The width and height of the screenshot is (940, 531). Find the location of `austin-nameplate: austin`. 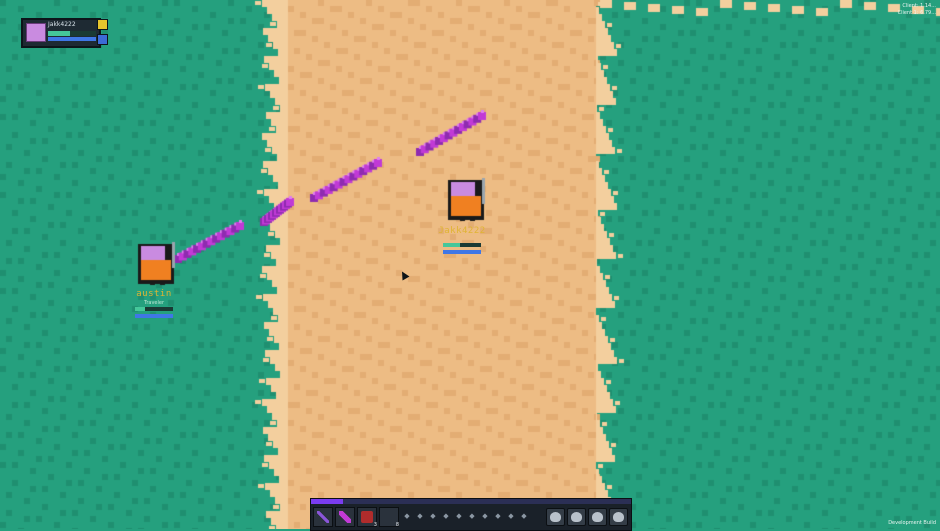

austin-nameplate: austin is located at coordinates (154, 294).